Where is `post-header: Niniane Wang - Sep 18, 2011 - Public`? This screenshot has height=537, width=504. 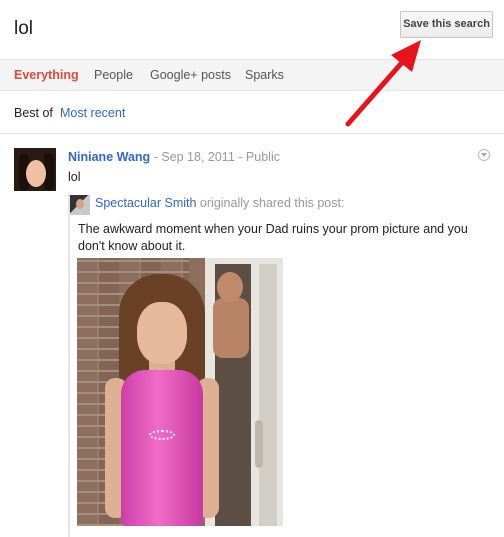
post-header: Niniane Wang - Sep 18, 2011 - Public is located at coordinates (174, 157).